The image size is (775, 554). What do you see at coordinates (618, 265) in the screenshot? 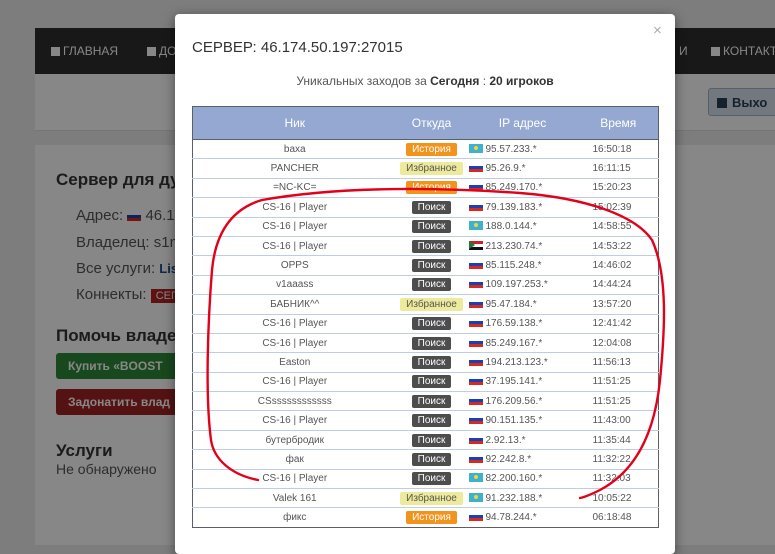
I see `cell-time: 14:46:02` at bounding box center [618, 265].